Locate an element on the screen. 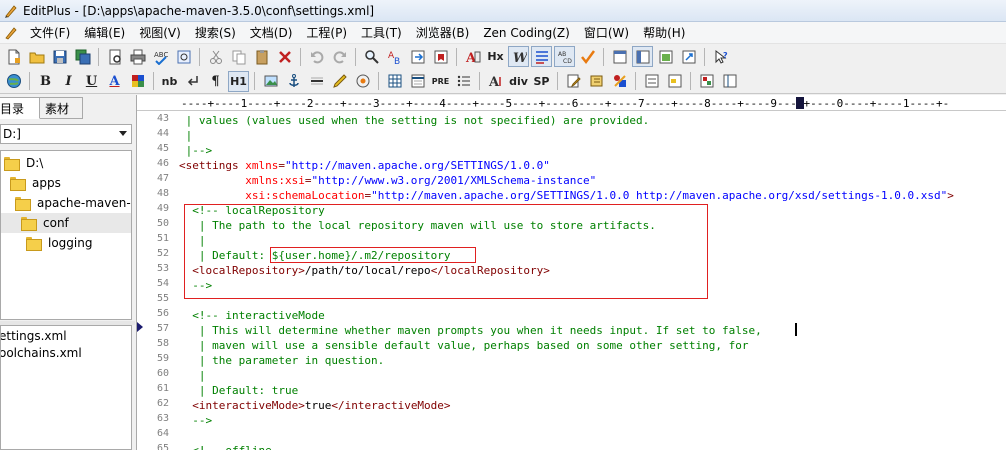 This screenshot has width=1006, height=450. toggle-output-window-icon is located at coordinates (619, 56).